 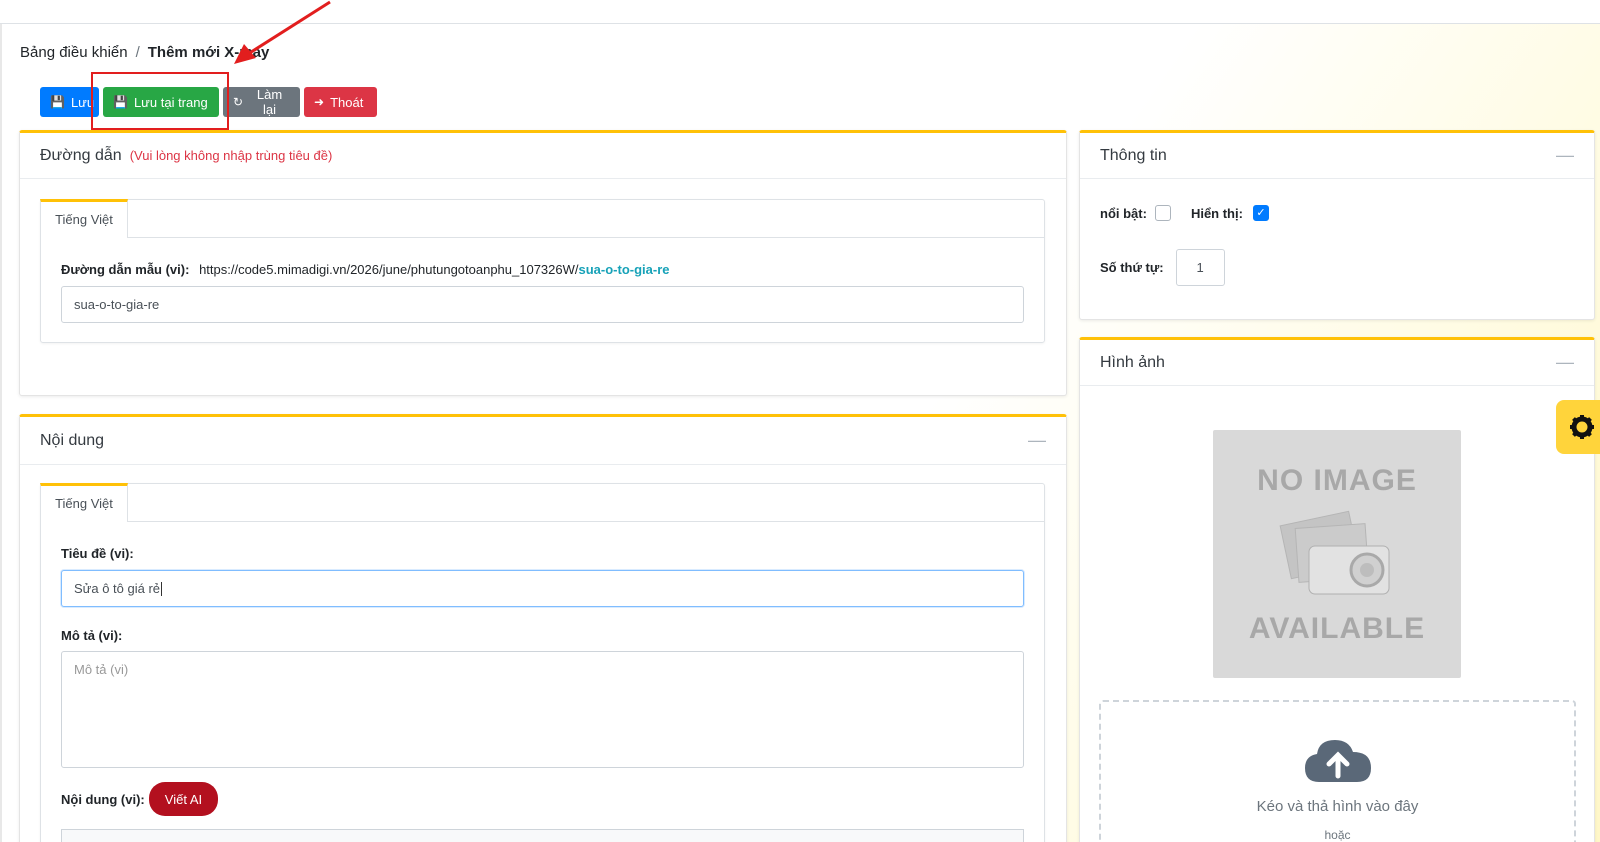 What do you see at coordinates (585, 237) in the screenshot?
I see `tab-divider` at bounding box center [585, 237].